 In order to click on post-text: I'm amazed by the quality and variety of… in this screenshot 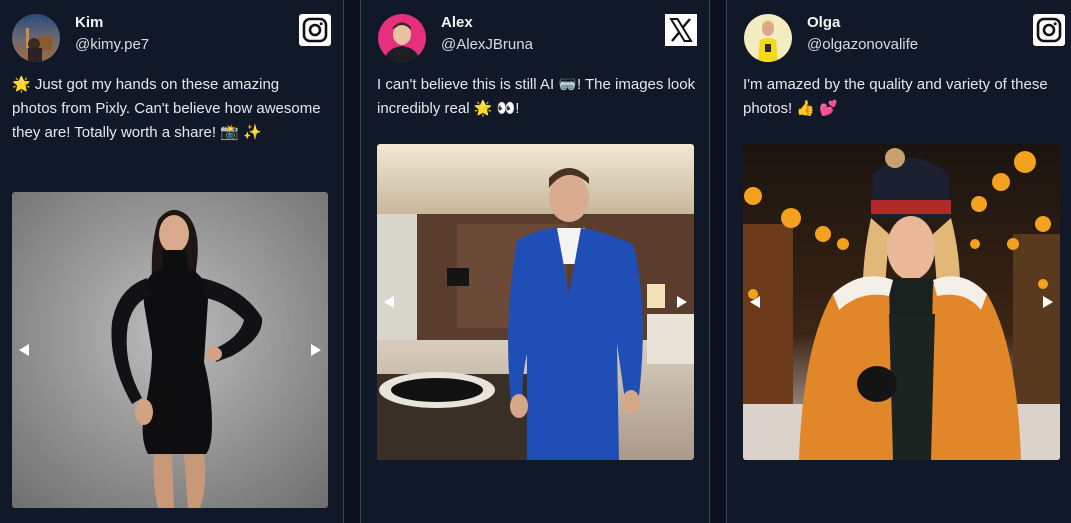, I will do `click(895, 96)`.